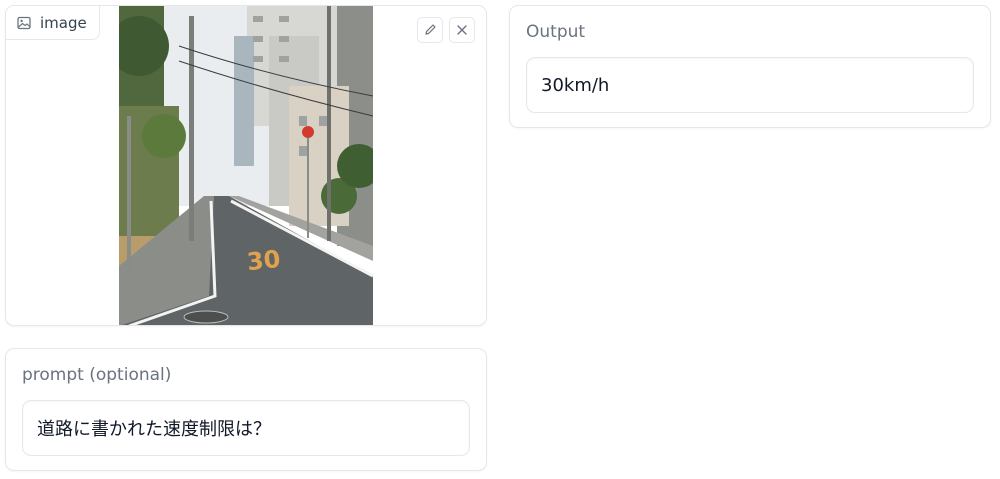 The image size is (1000, 479). I want to click on image-toolbar, so click(446, 30).